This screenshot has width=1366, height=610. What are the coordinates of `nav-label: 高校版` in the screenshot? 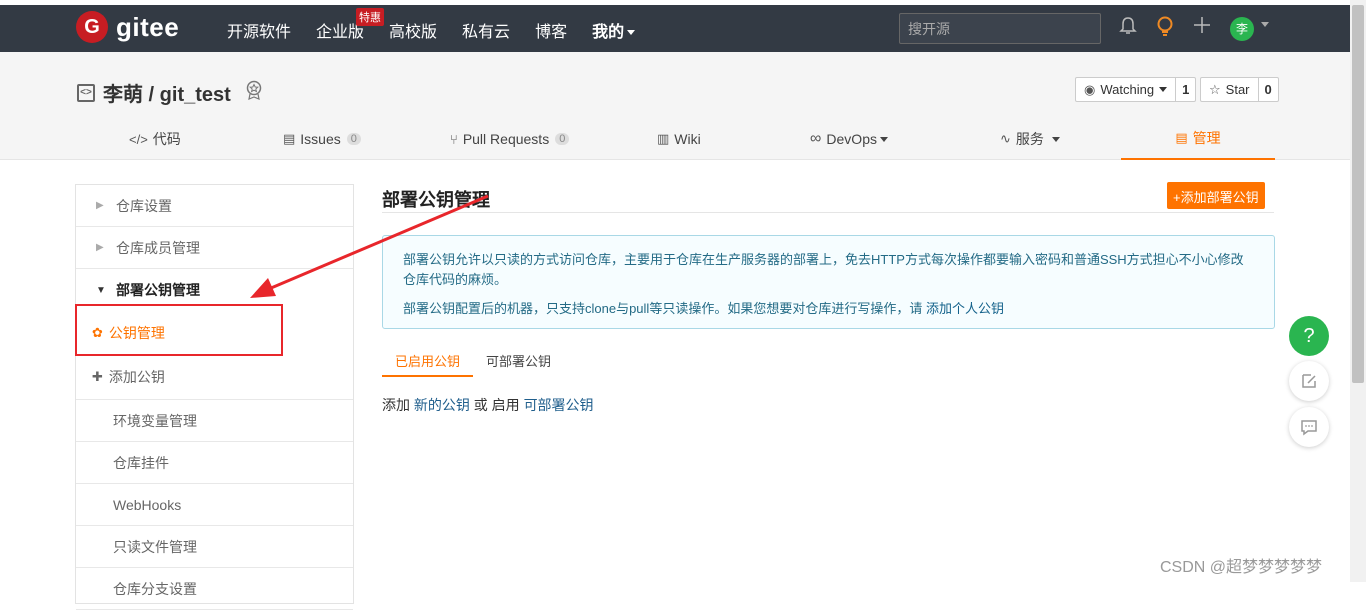 It's located at (413, 32).